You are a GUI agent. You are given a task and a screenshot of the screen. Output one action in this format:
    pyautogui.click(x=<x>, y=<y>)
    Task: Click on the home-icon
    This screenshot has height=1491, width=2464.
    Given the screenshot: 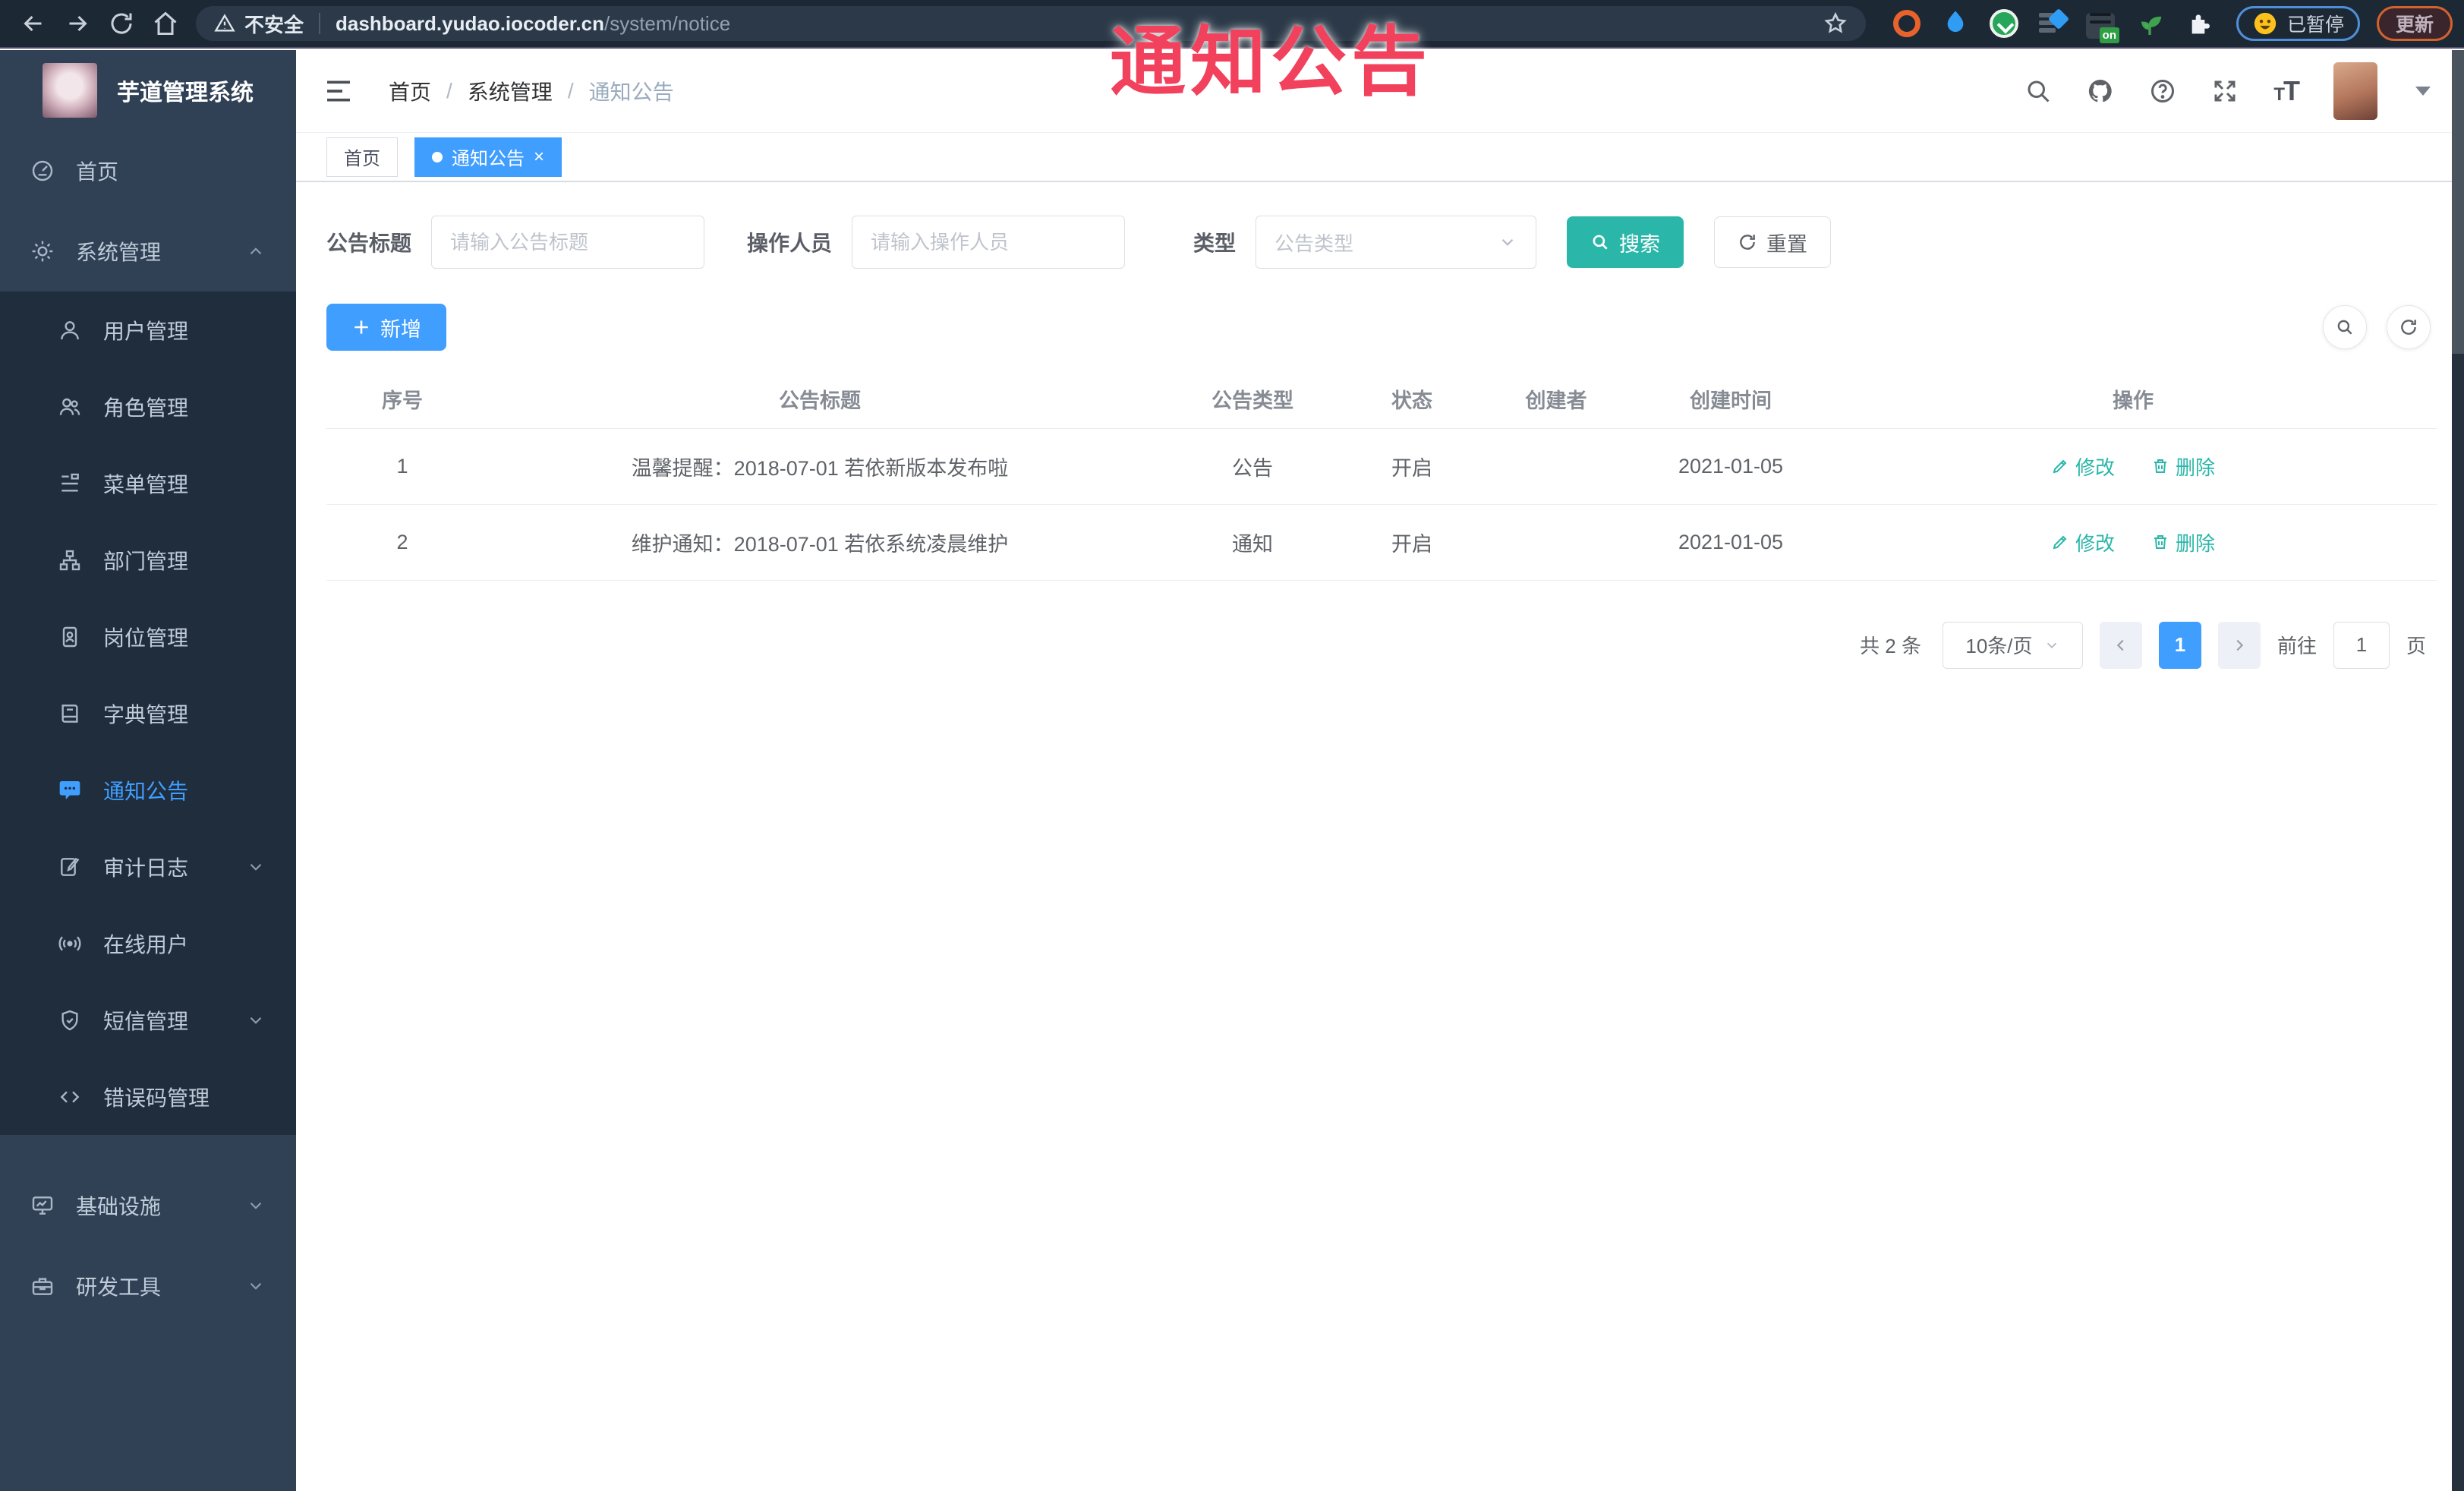 What is the action you would take?
    pyautogui.click(x=165, y=23)
    